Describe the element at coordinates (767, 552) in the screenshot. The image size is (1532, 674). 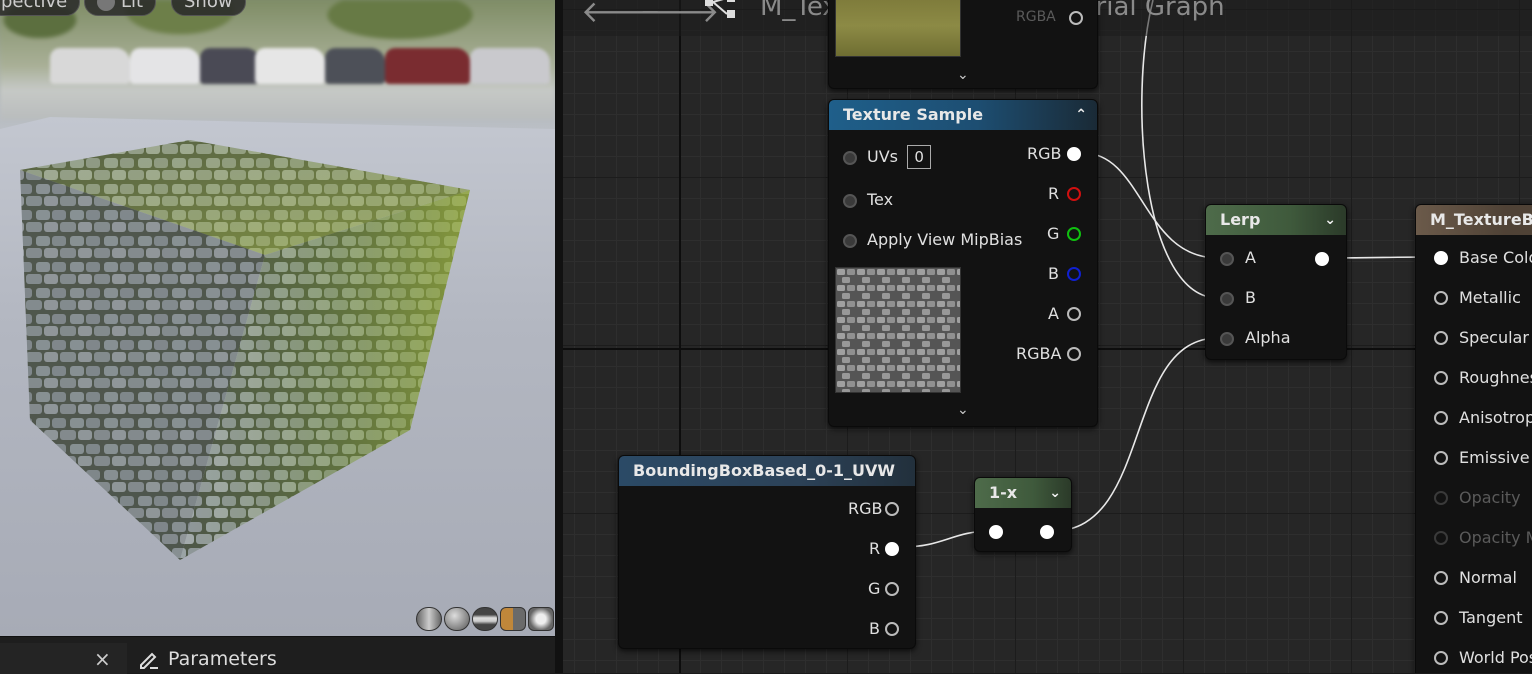
I see `bounding-box-uvw-node: BoundingBoxBased_0-1_UVW RGB R G B` at that location.